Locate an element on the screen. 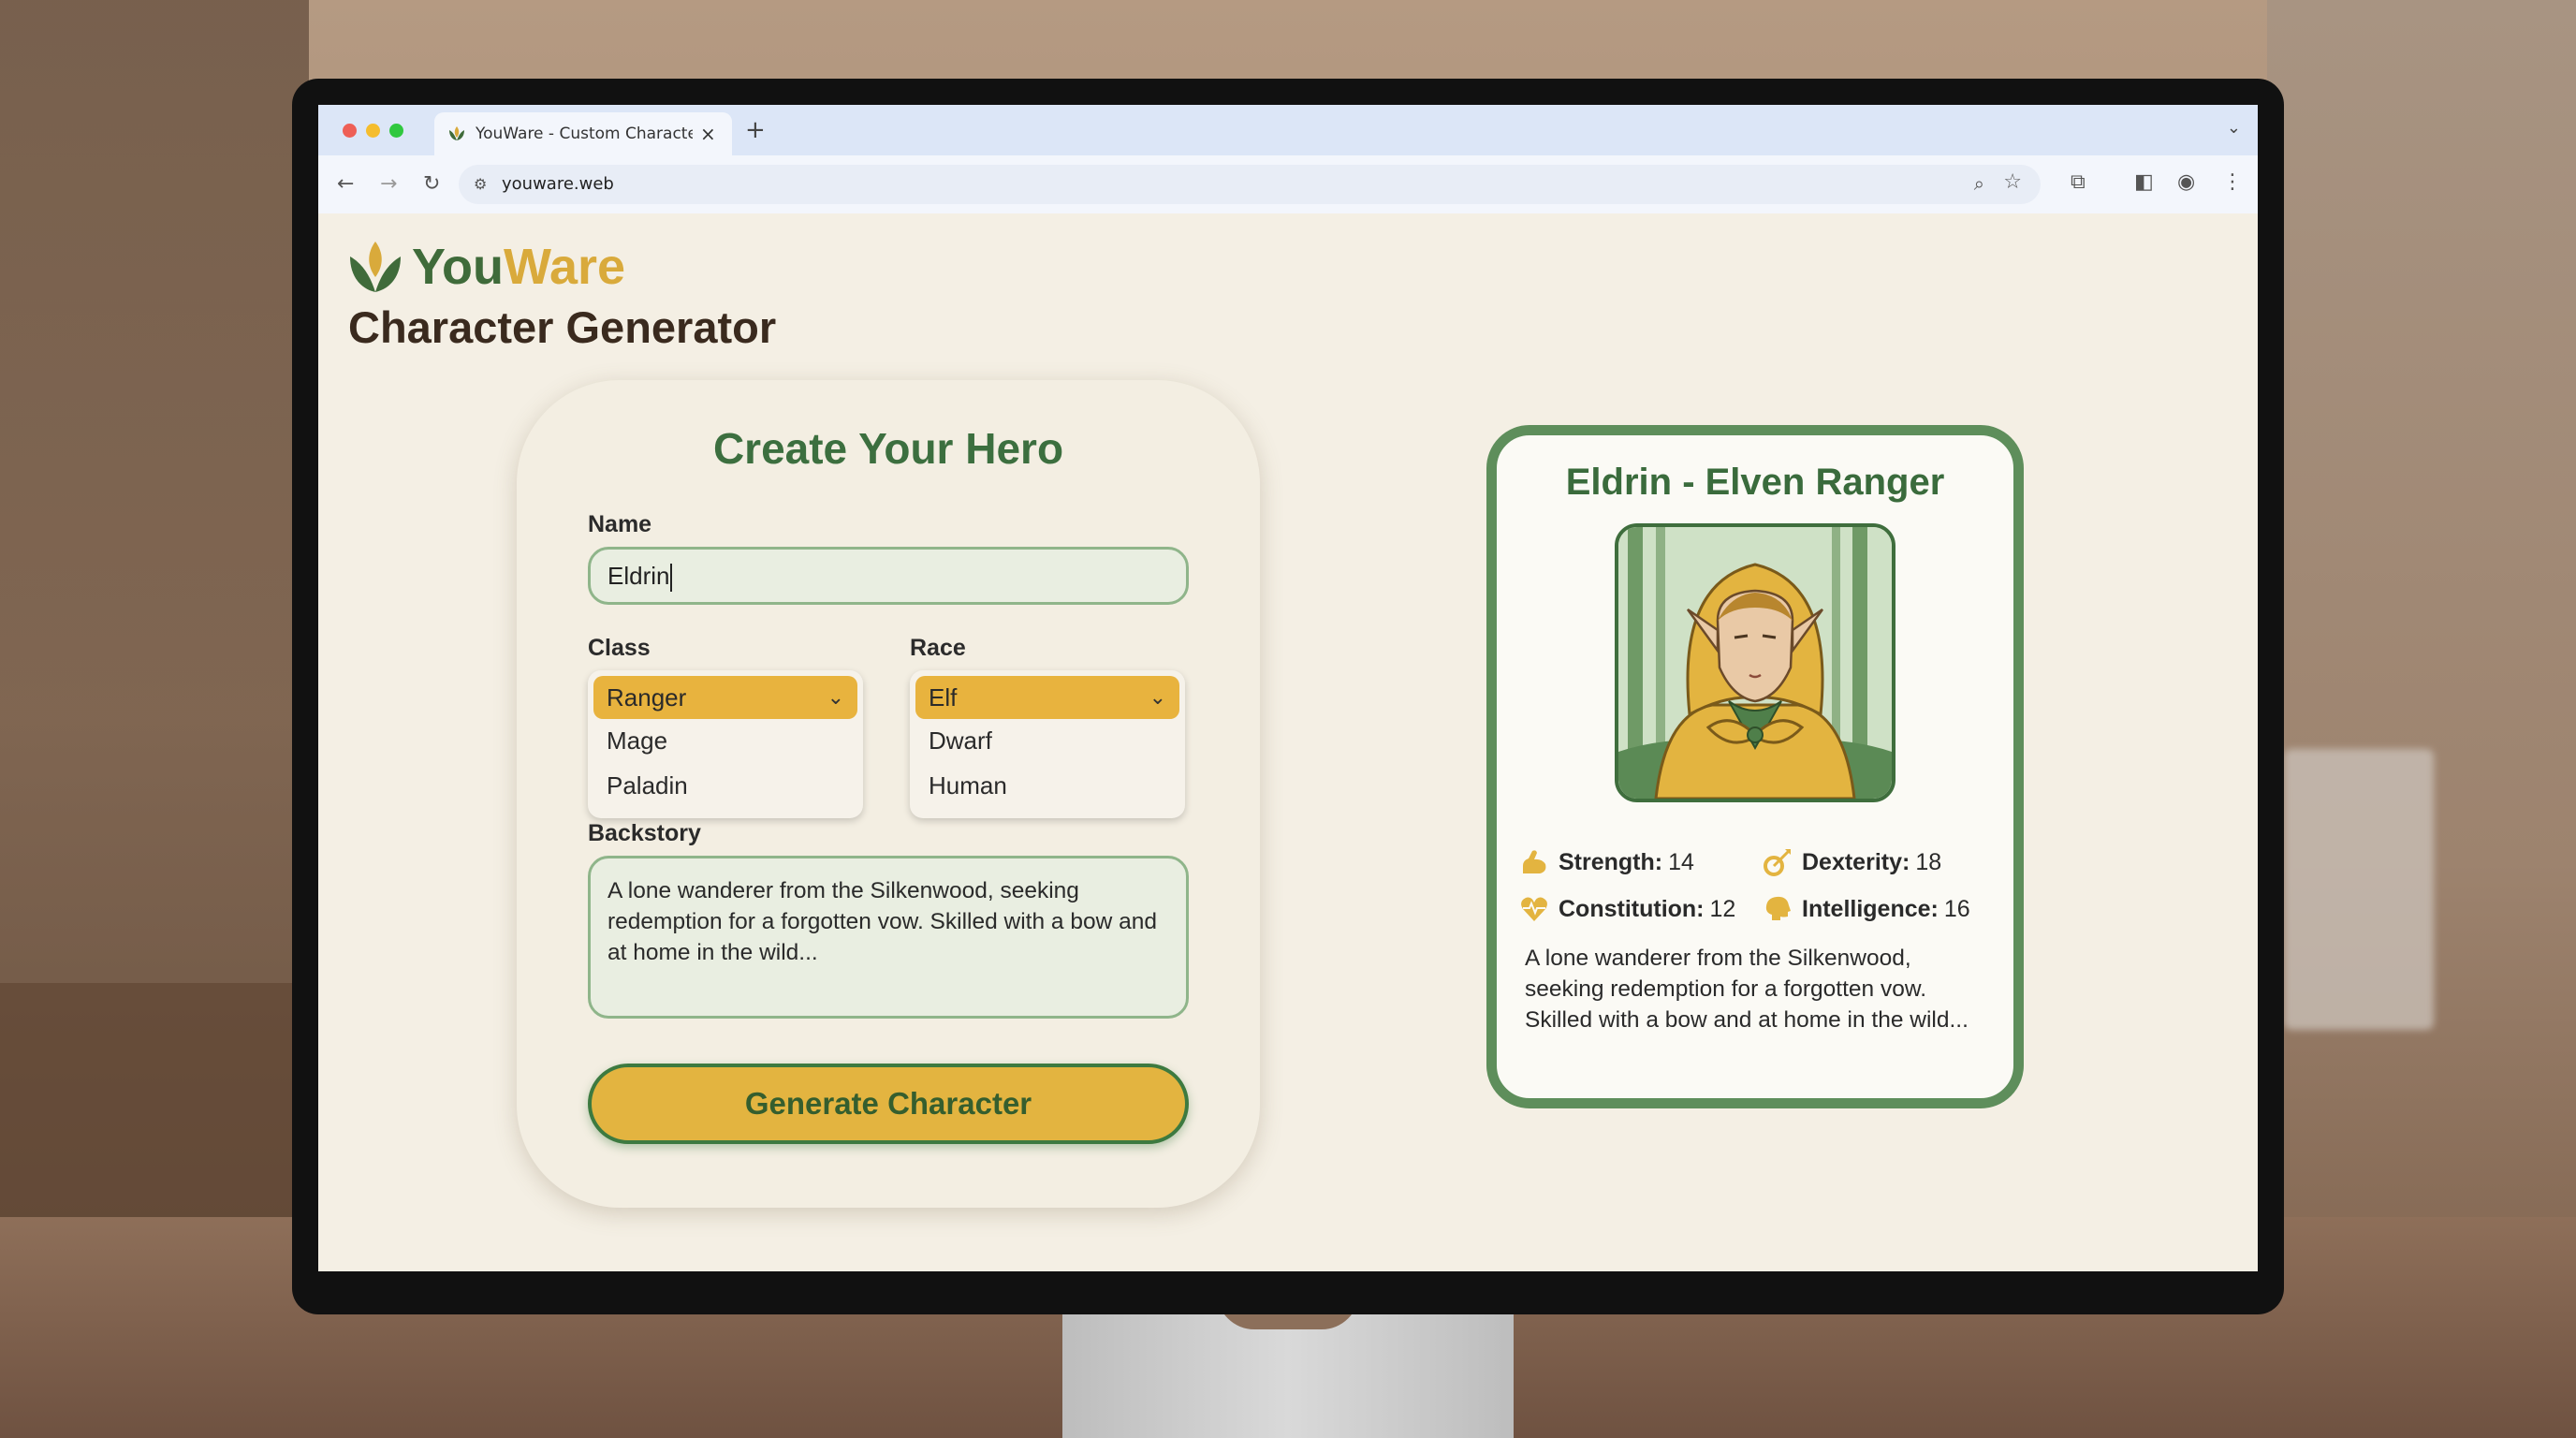  elf-ranger-portrait-image is located at coordinates (1755, 663).